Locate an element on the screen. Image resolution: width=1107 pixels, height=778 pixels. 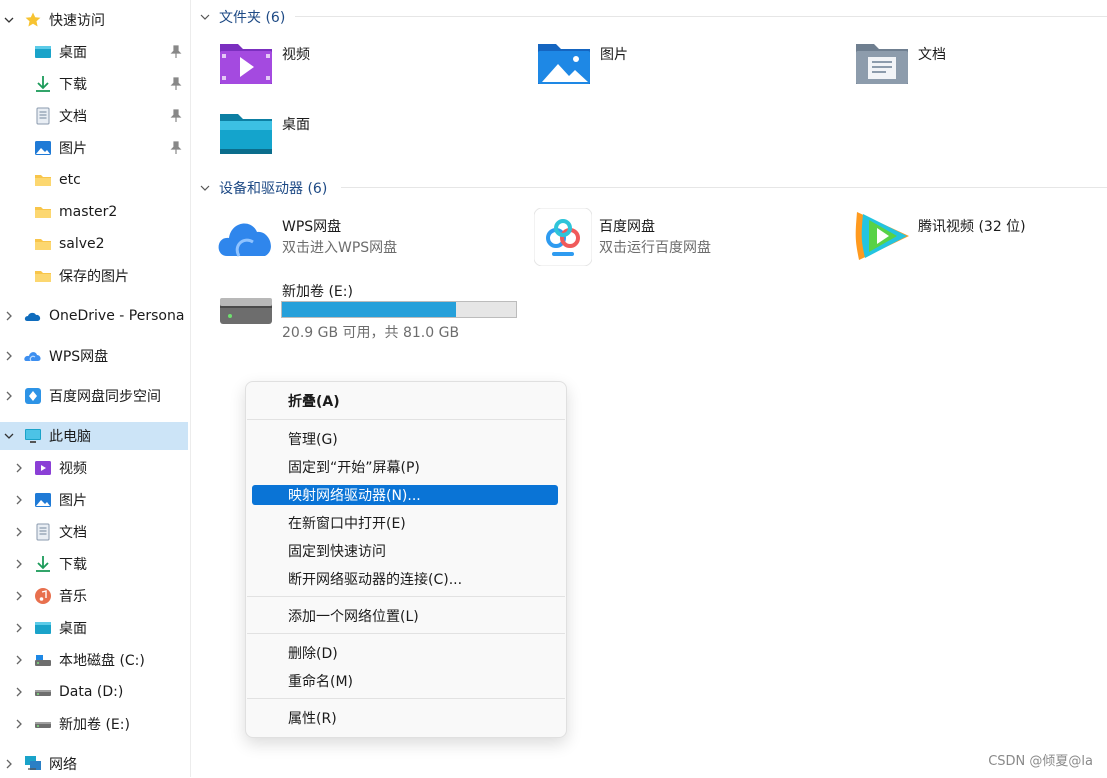
pictures-icon is located at coordinates (43, 148).